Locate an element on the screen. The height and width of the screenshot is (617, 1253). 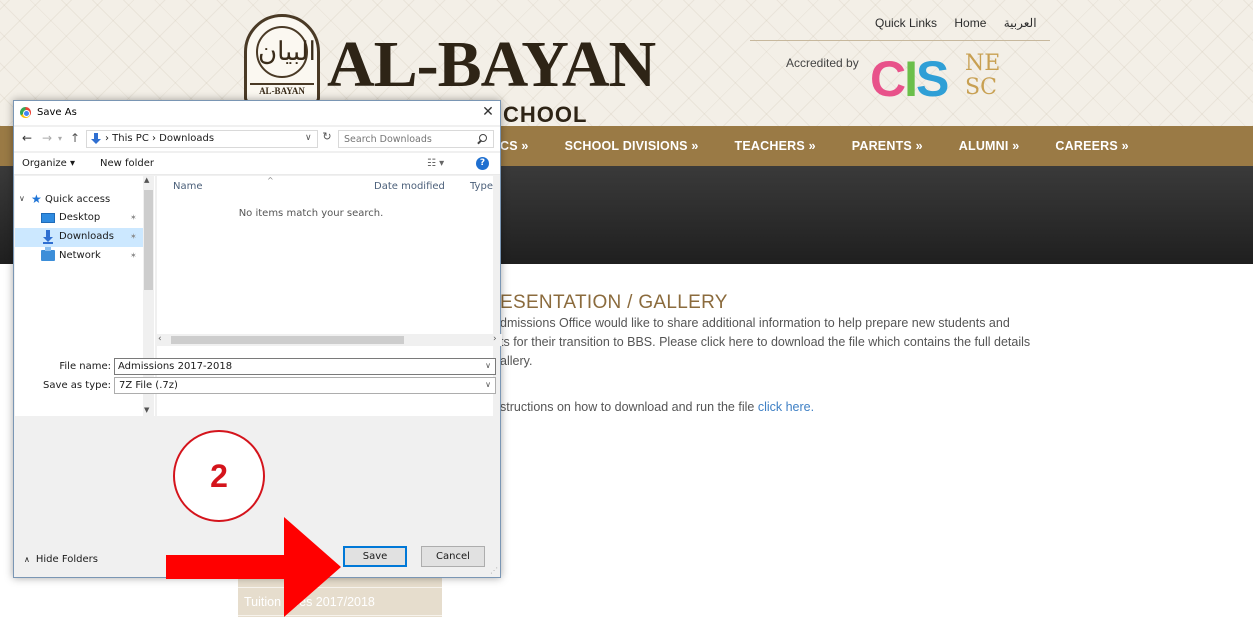
cancel-button: Cancel is located at coordinates (453, 556).